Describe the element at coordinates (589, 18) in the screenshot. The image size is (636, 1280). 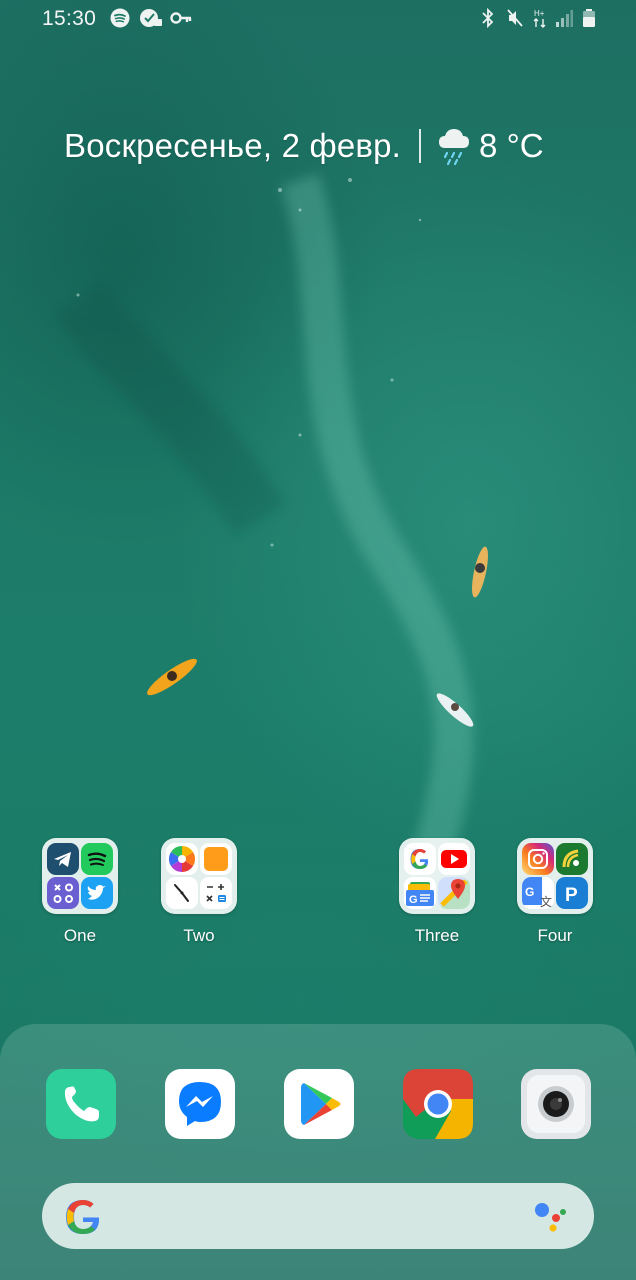
I see `battery-icon` at that location.